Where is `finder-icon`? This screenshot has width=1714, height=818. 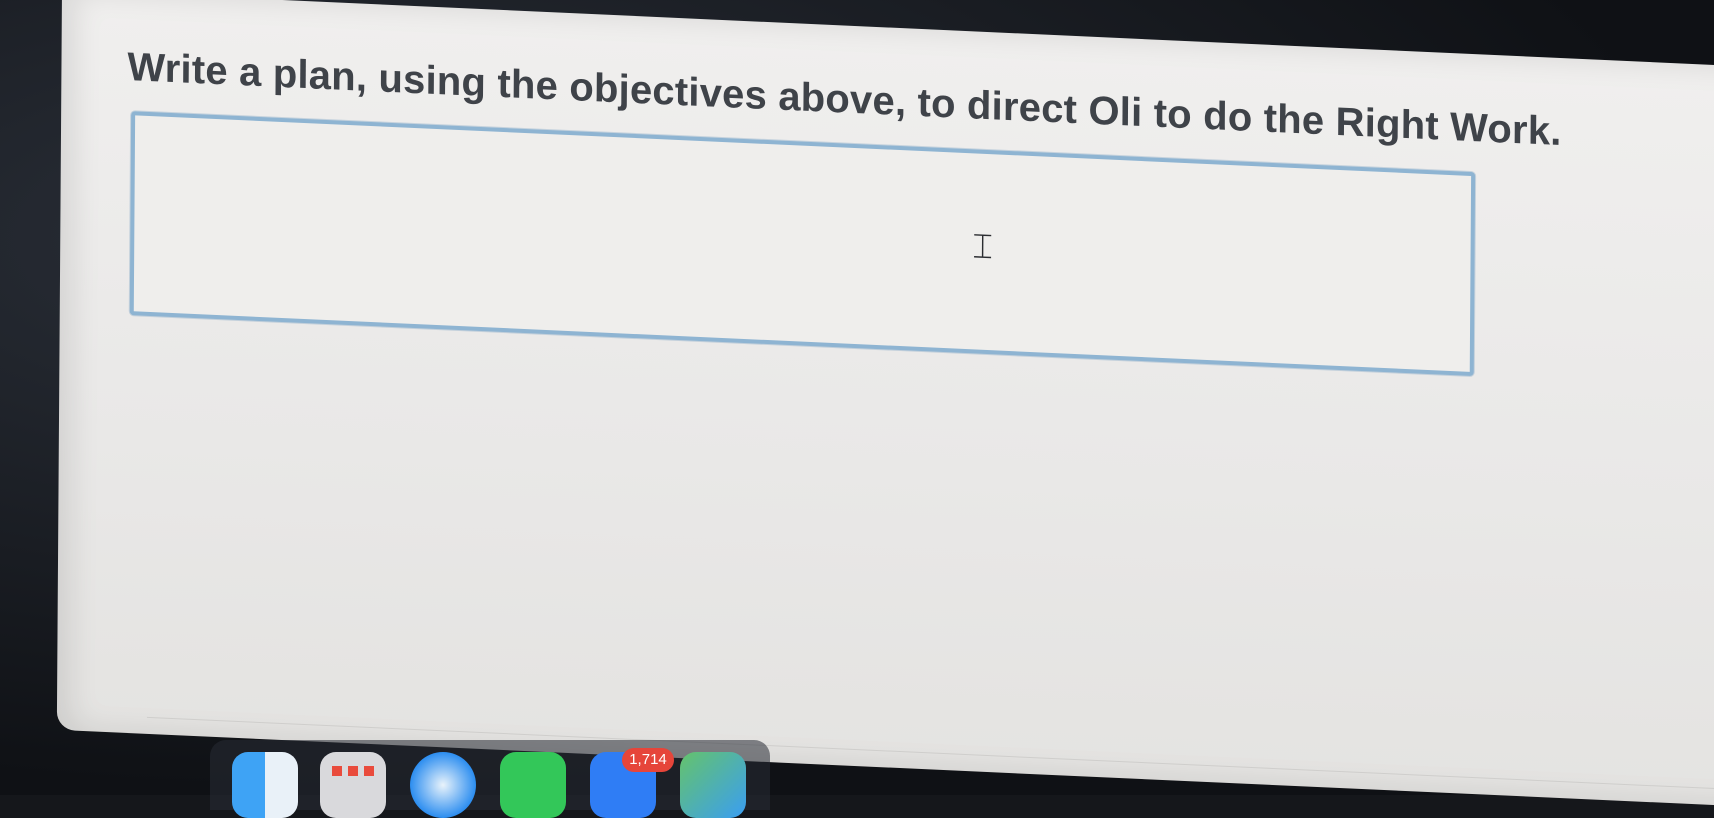
finder-icon is located at coordinates (265, 785).